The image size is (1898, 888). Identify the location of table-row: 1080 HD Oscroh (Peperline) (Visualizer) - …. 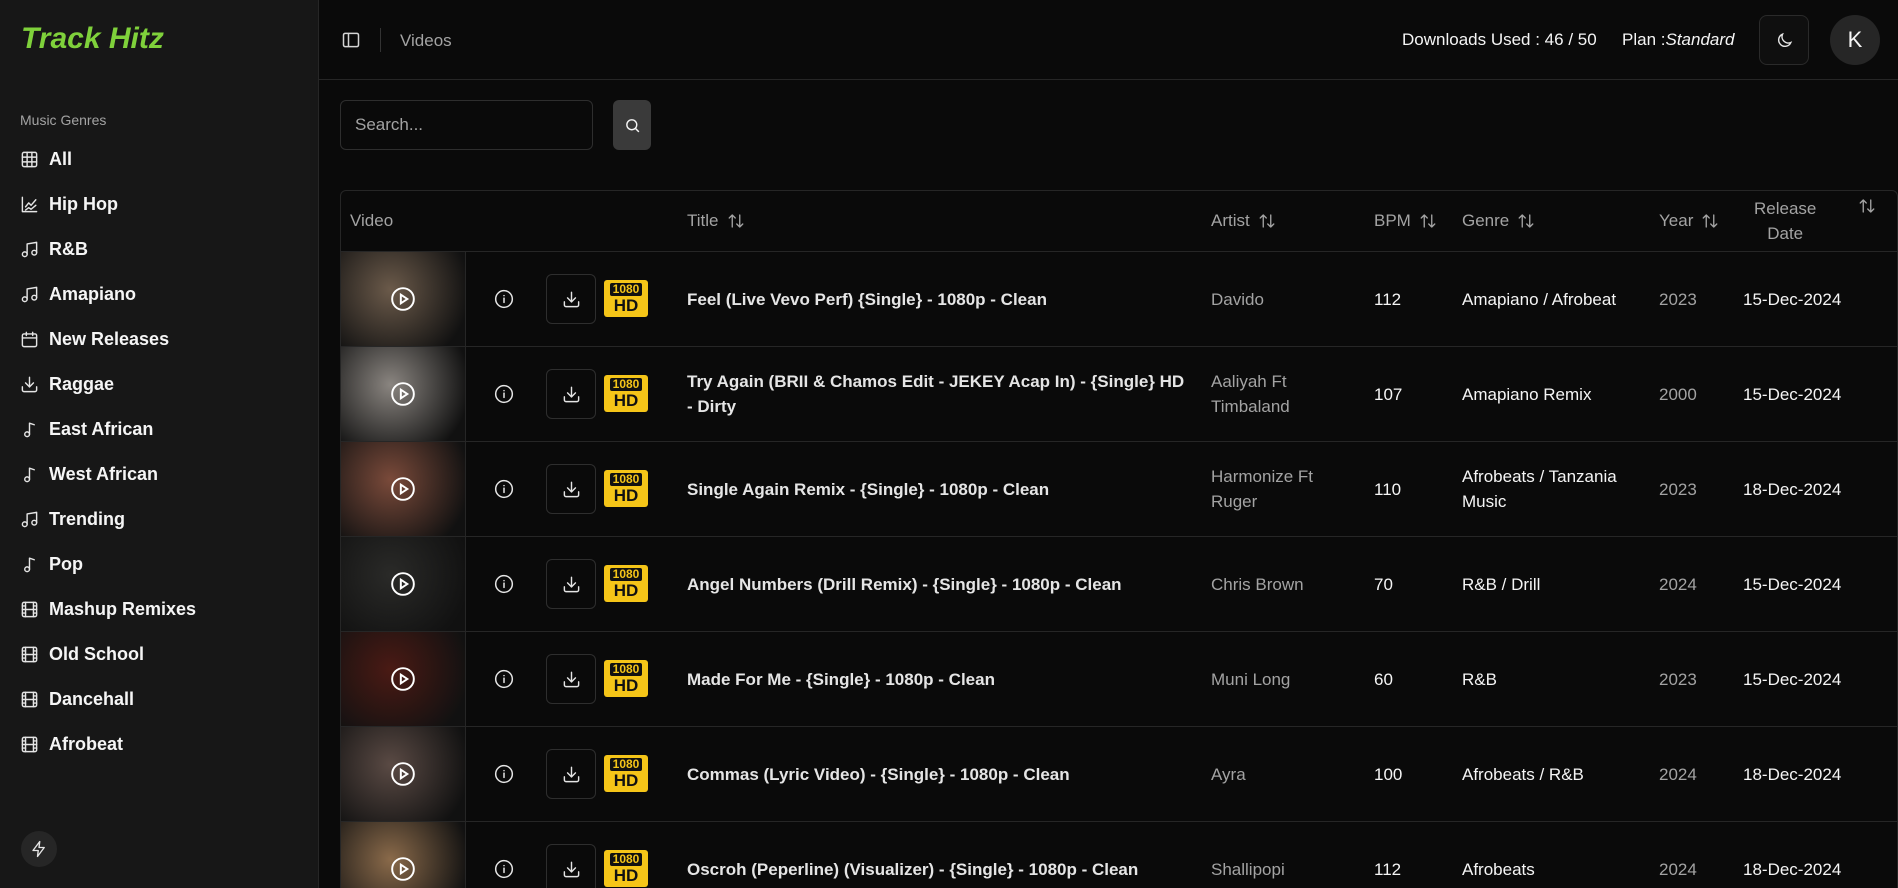
(1119, 855).